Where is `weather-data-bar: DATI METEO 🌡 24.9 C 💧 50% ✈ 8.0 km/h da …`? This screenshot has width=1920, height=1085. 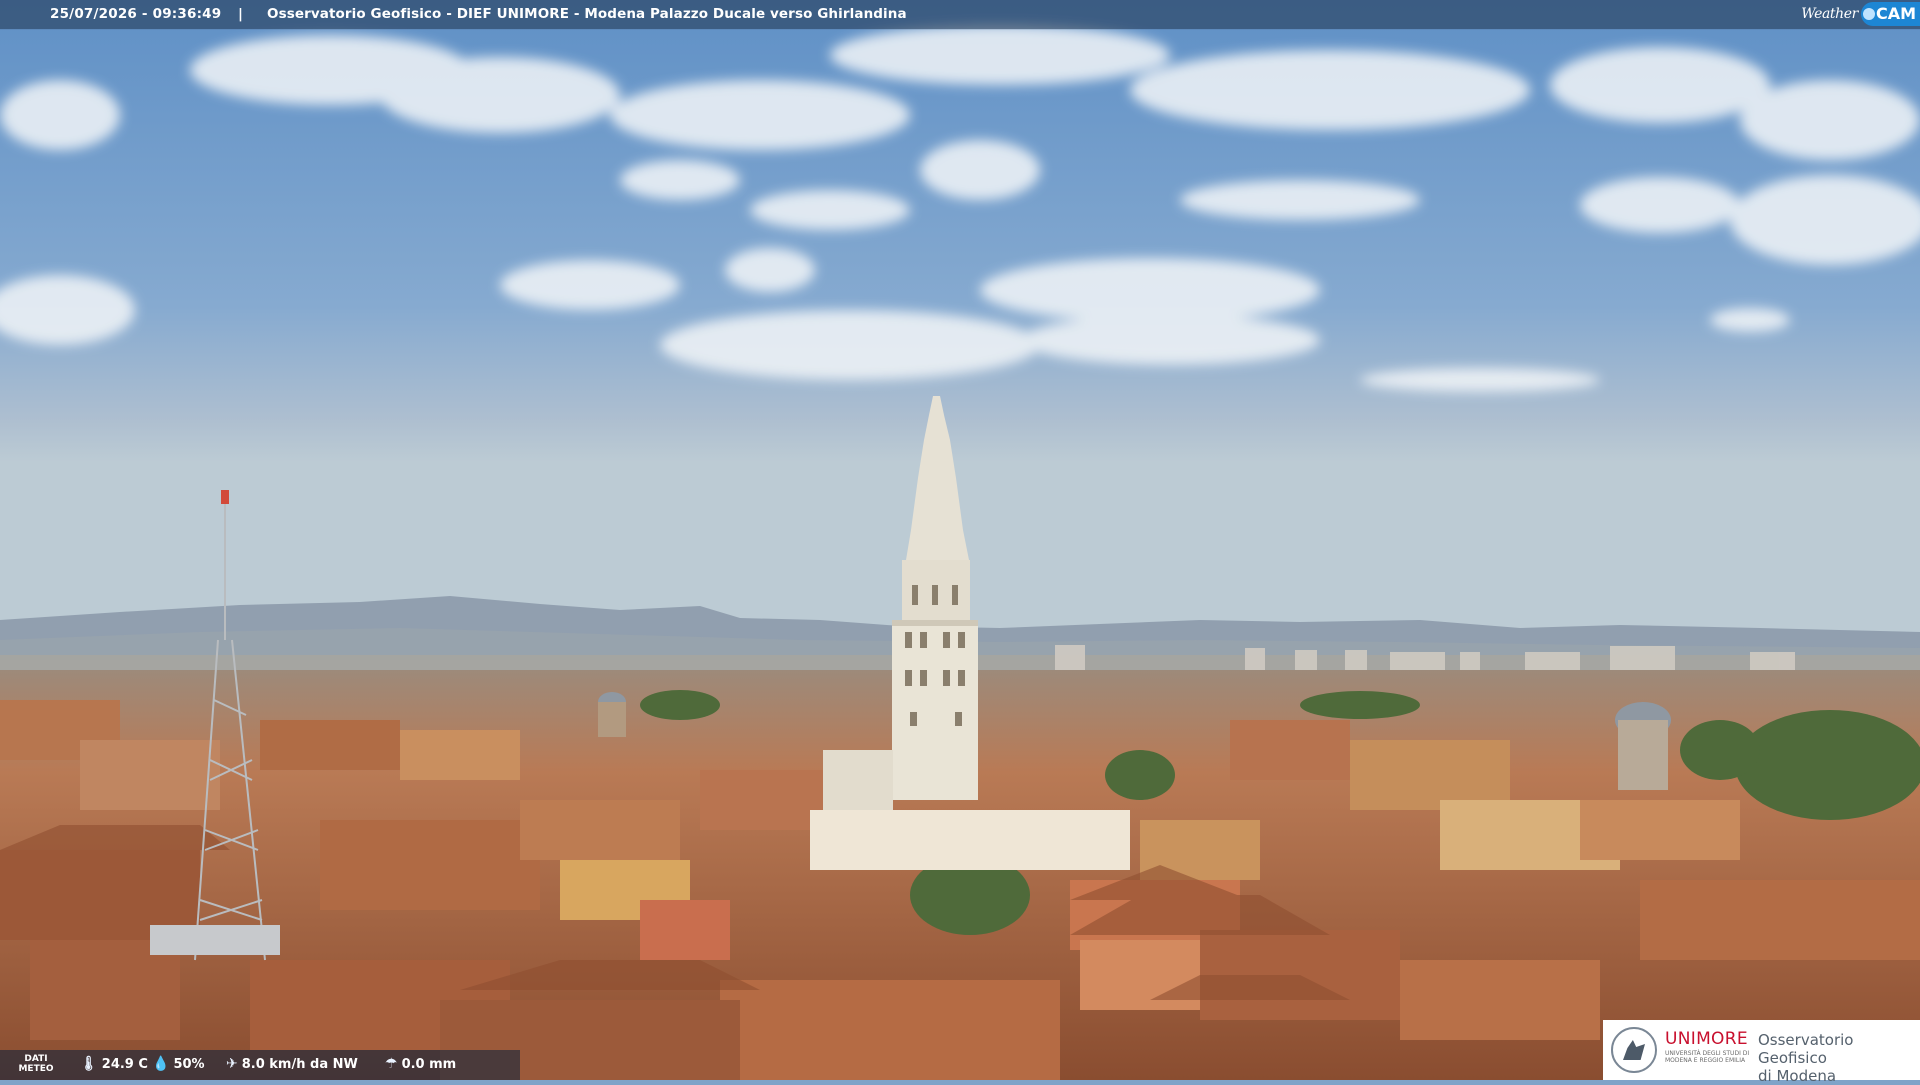 weather-data-bar: DATI METEO 🌡 24.9 C 💧 50% ✈ 8.0 km/h da … is located at coordinates (260, 1065).